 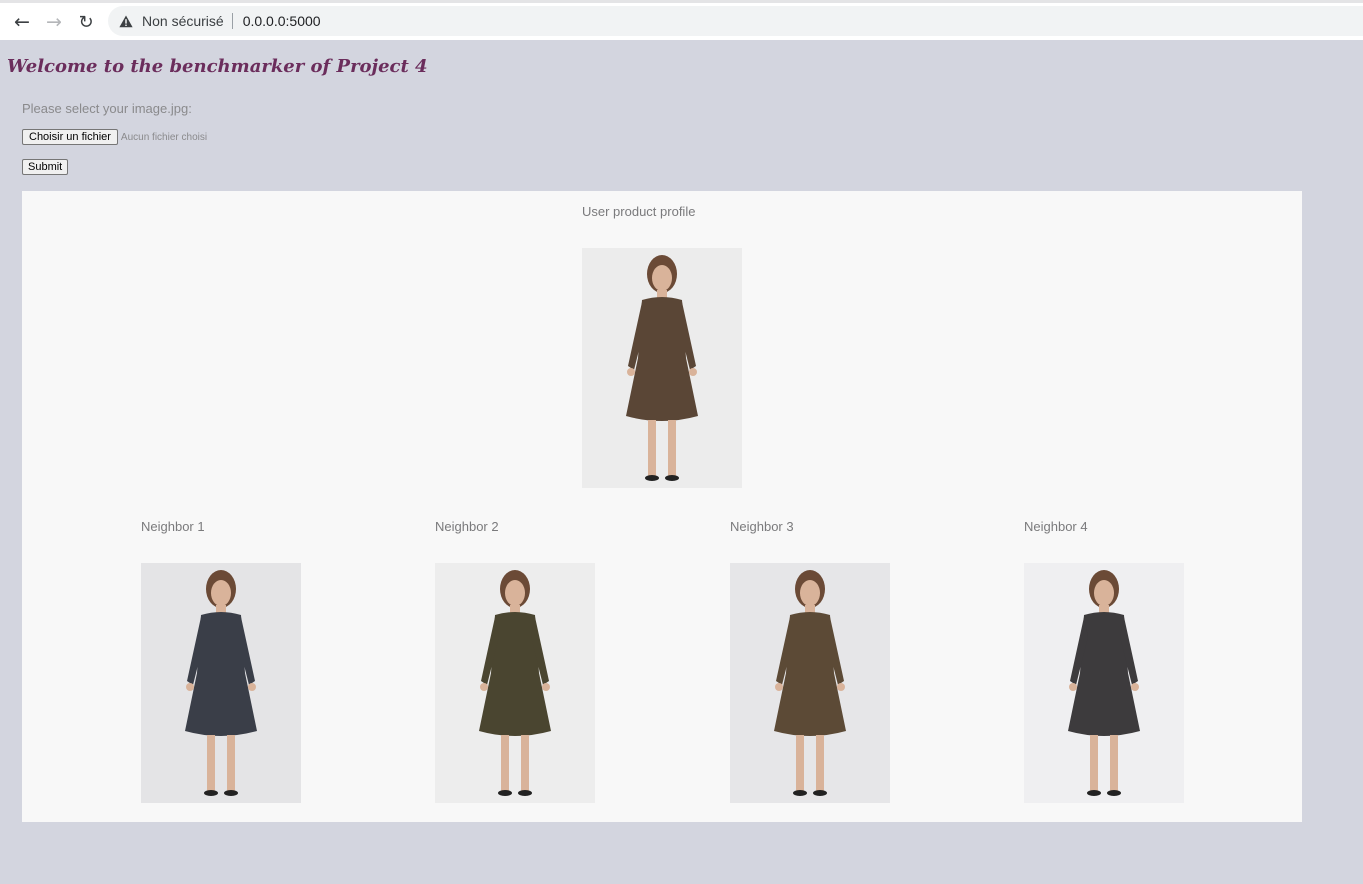 I want to click on address-bar: Non sécurisé 0.0.0.0:5000, so click(x=735, y=21).